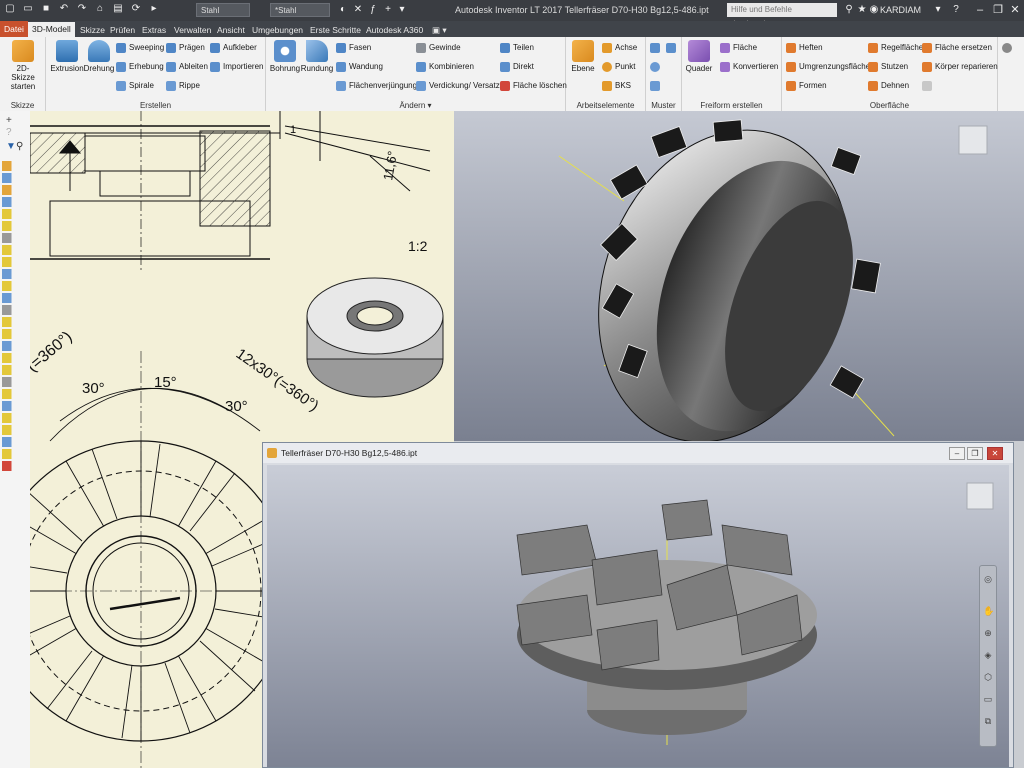  What do you see at coordinates (998, 10) in the screenshot?
I see `restore-button: ❐` at bounding box center [998, 10].